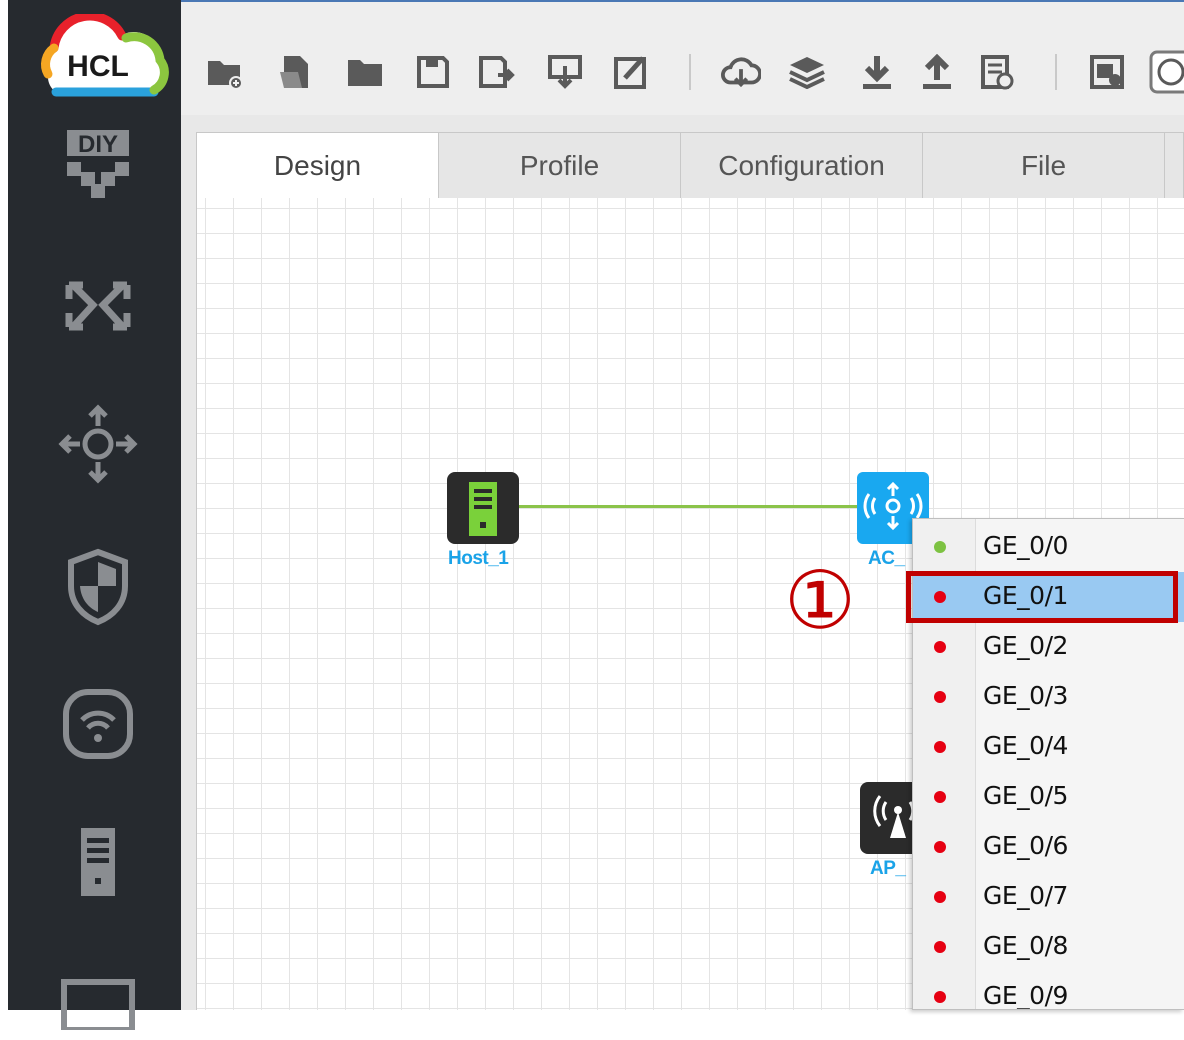  I want to click on upload-icon, so click(937, 72).